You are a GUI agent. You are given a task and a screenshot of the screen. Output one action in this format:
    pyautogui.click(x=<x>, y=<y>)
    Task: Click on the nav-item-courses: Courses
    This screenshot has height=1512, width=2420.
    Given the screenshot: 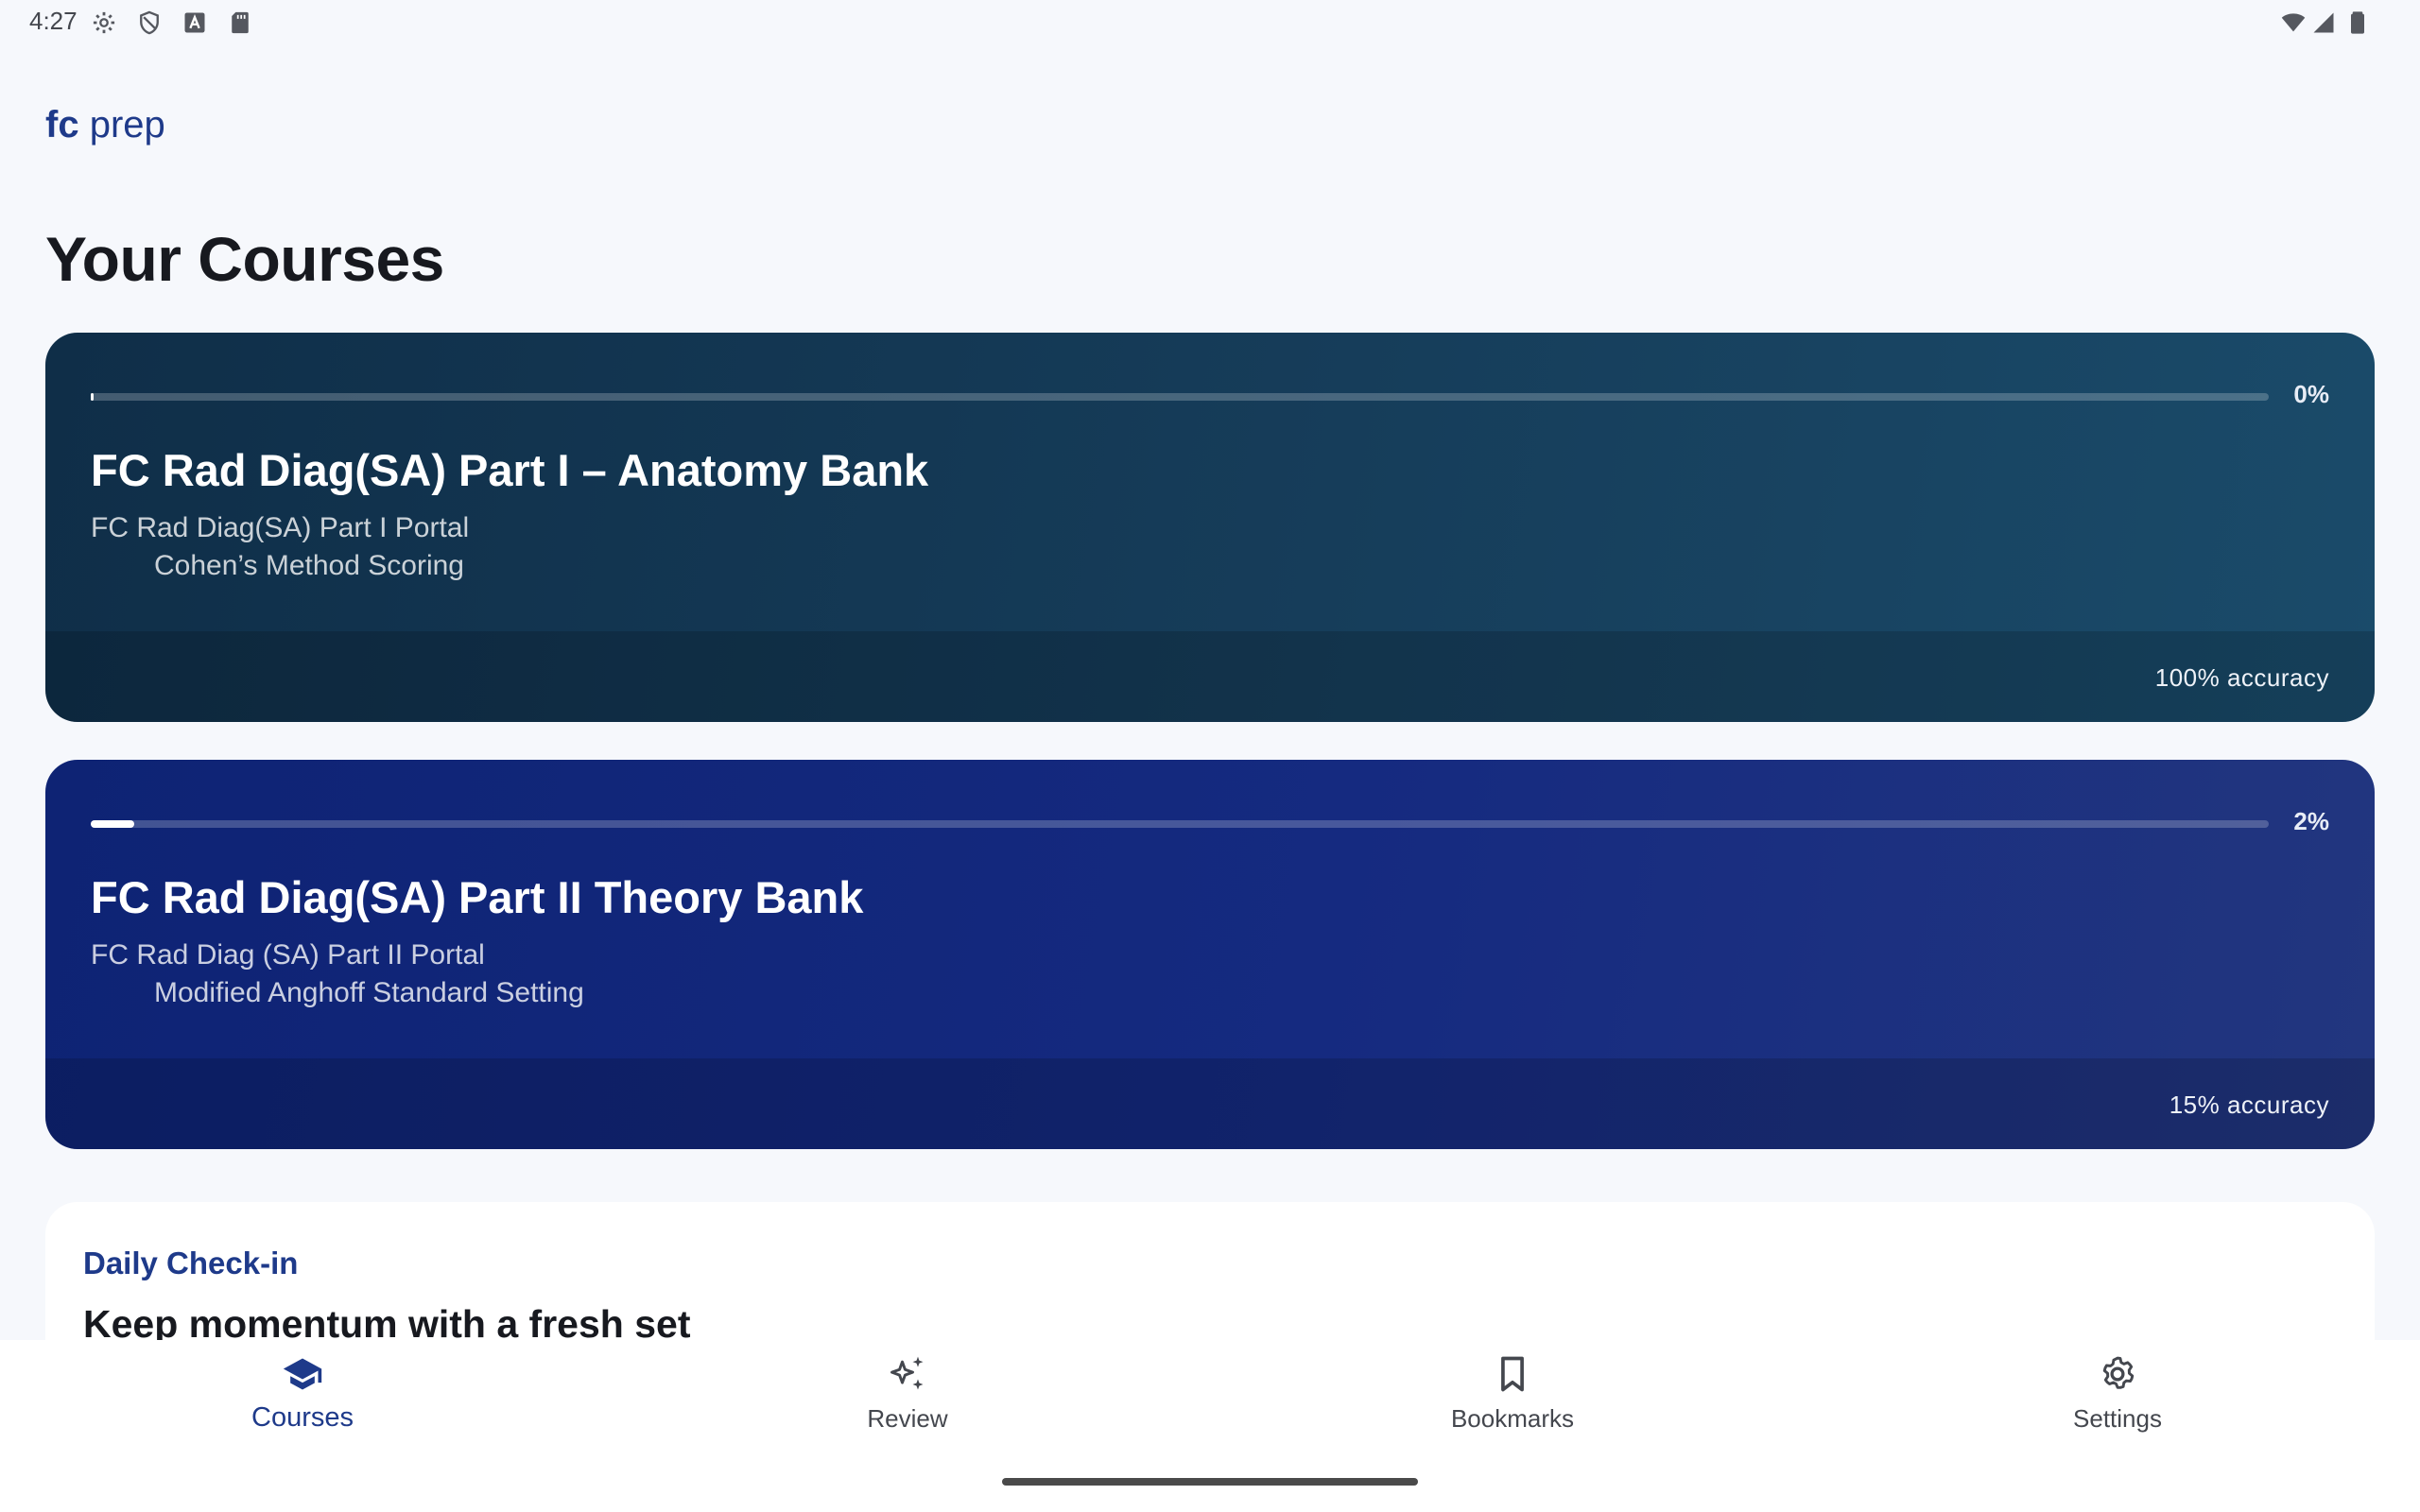 What is the action you would take?
    pyautogui.click(x=302, y=1401)
    